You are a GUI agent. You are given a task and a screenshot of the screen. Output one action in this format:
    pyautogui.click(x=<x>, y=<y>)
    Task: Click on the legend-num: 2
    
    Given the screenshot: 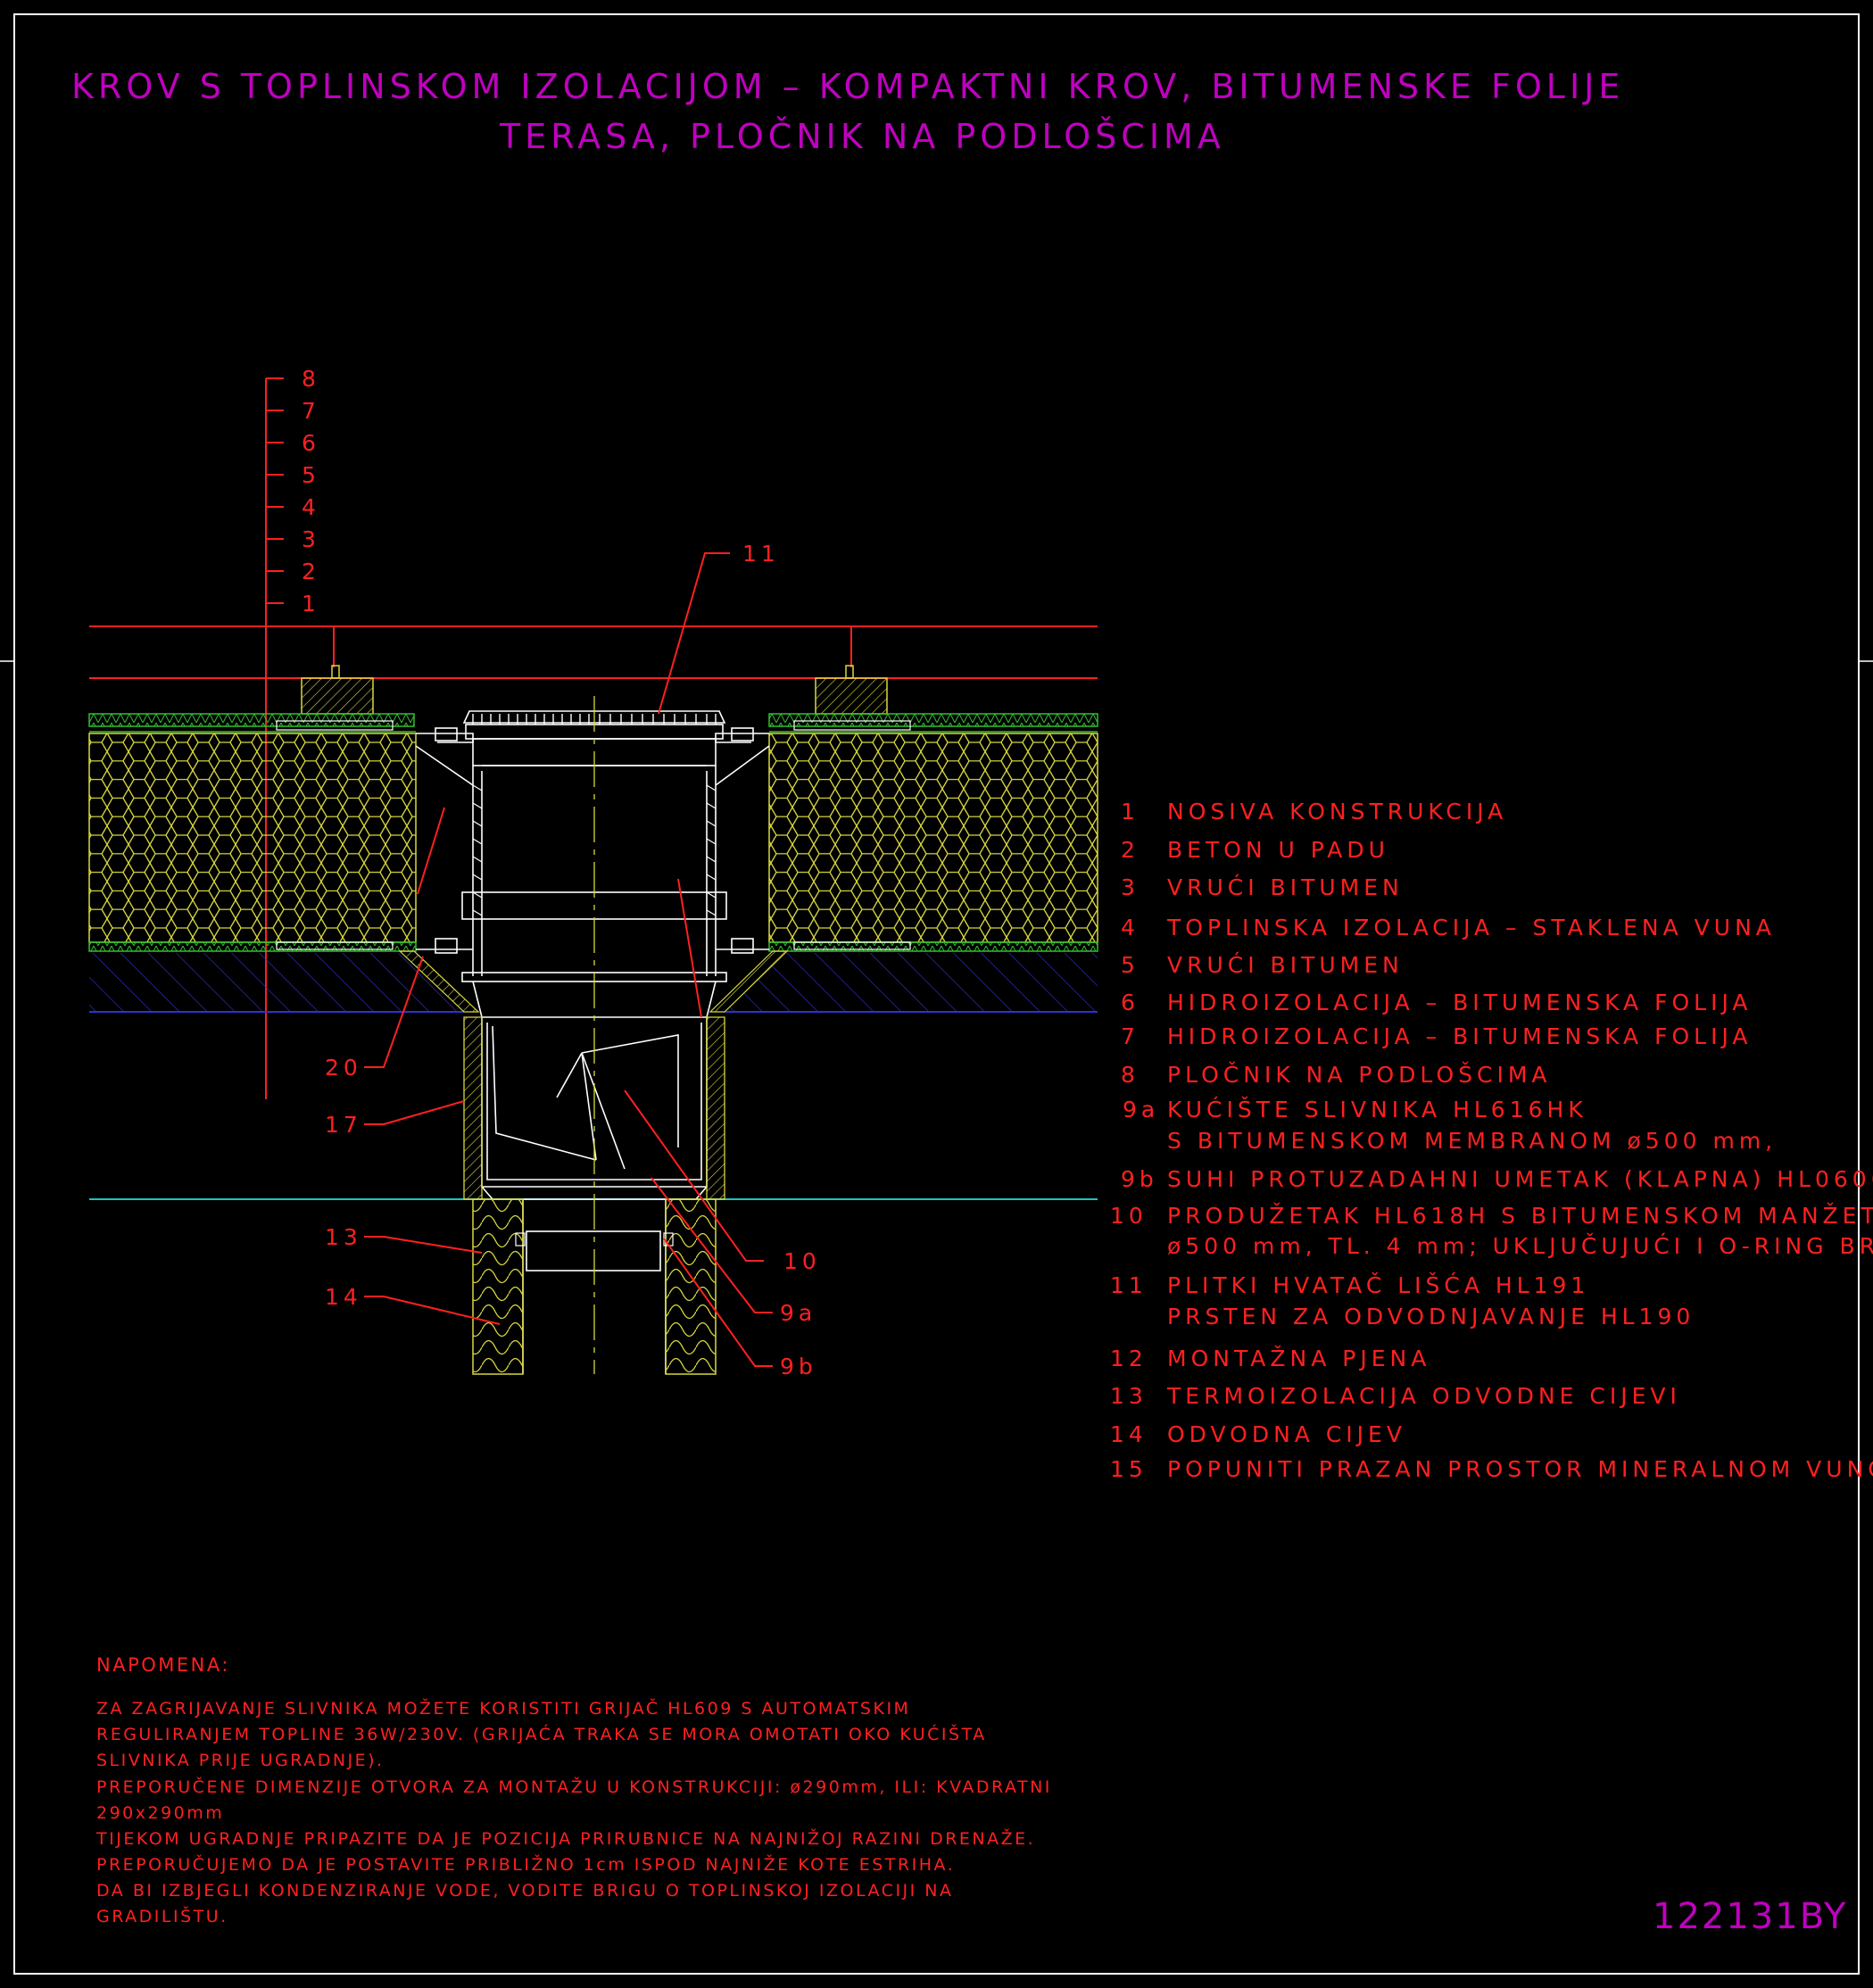 What is the action you would take?
    pyautogui.click(x=1130, y=850)
    